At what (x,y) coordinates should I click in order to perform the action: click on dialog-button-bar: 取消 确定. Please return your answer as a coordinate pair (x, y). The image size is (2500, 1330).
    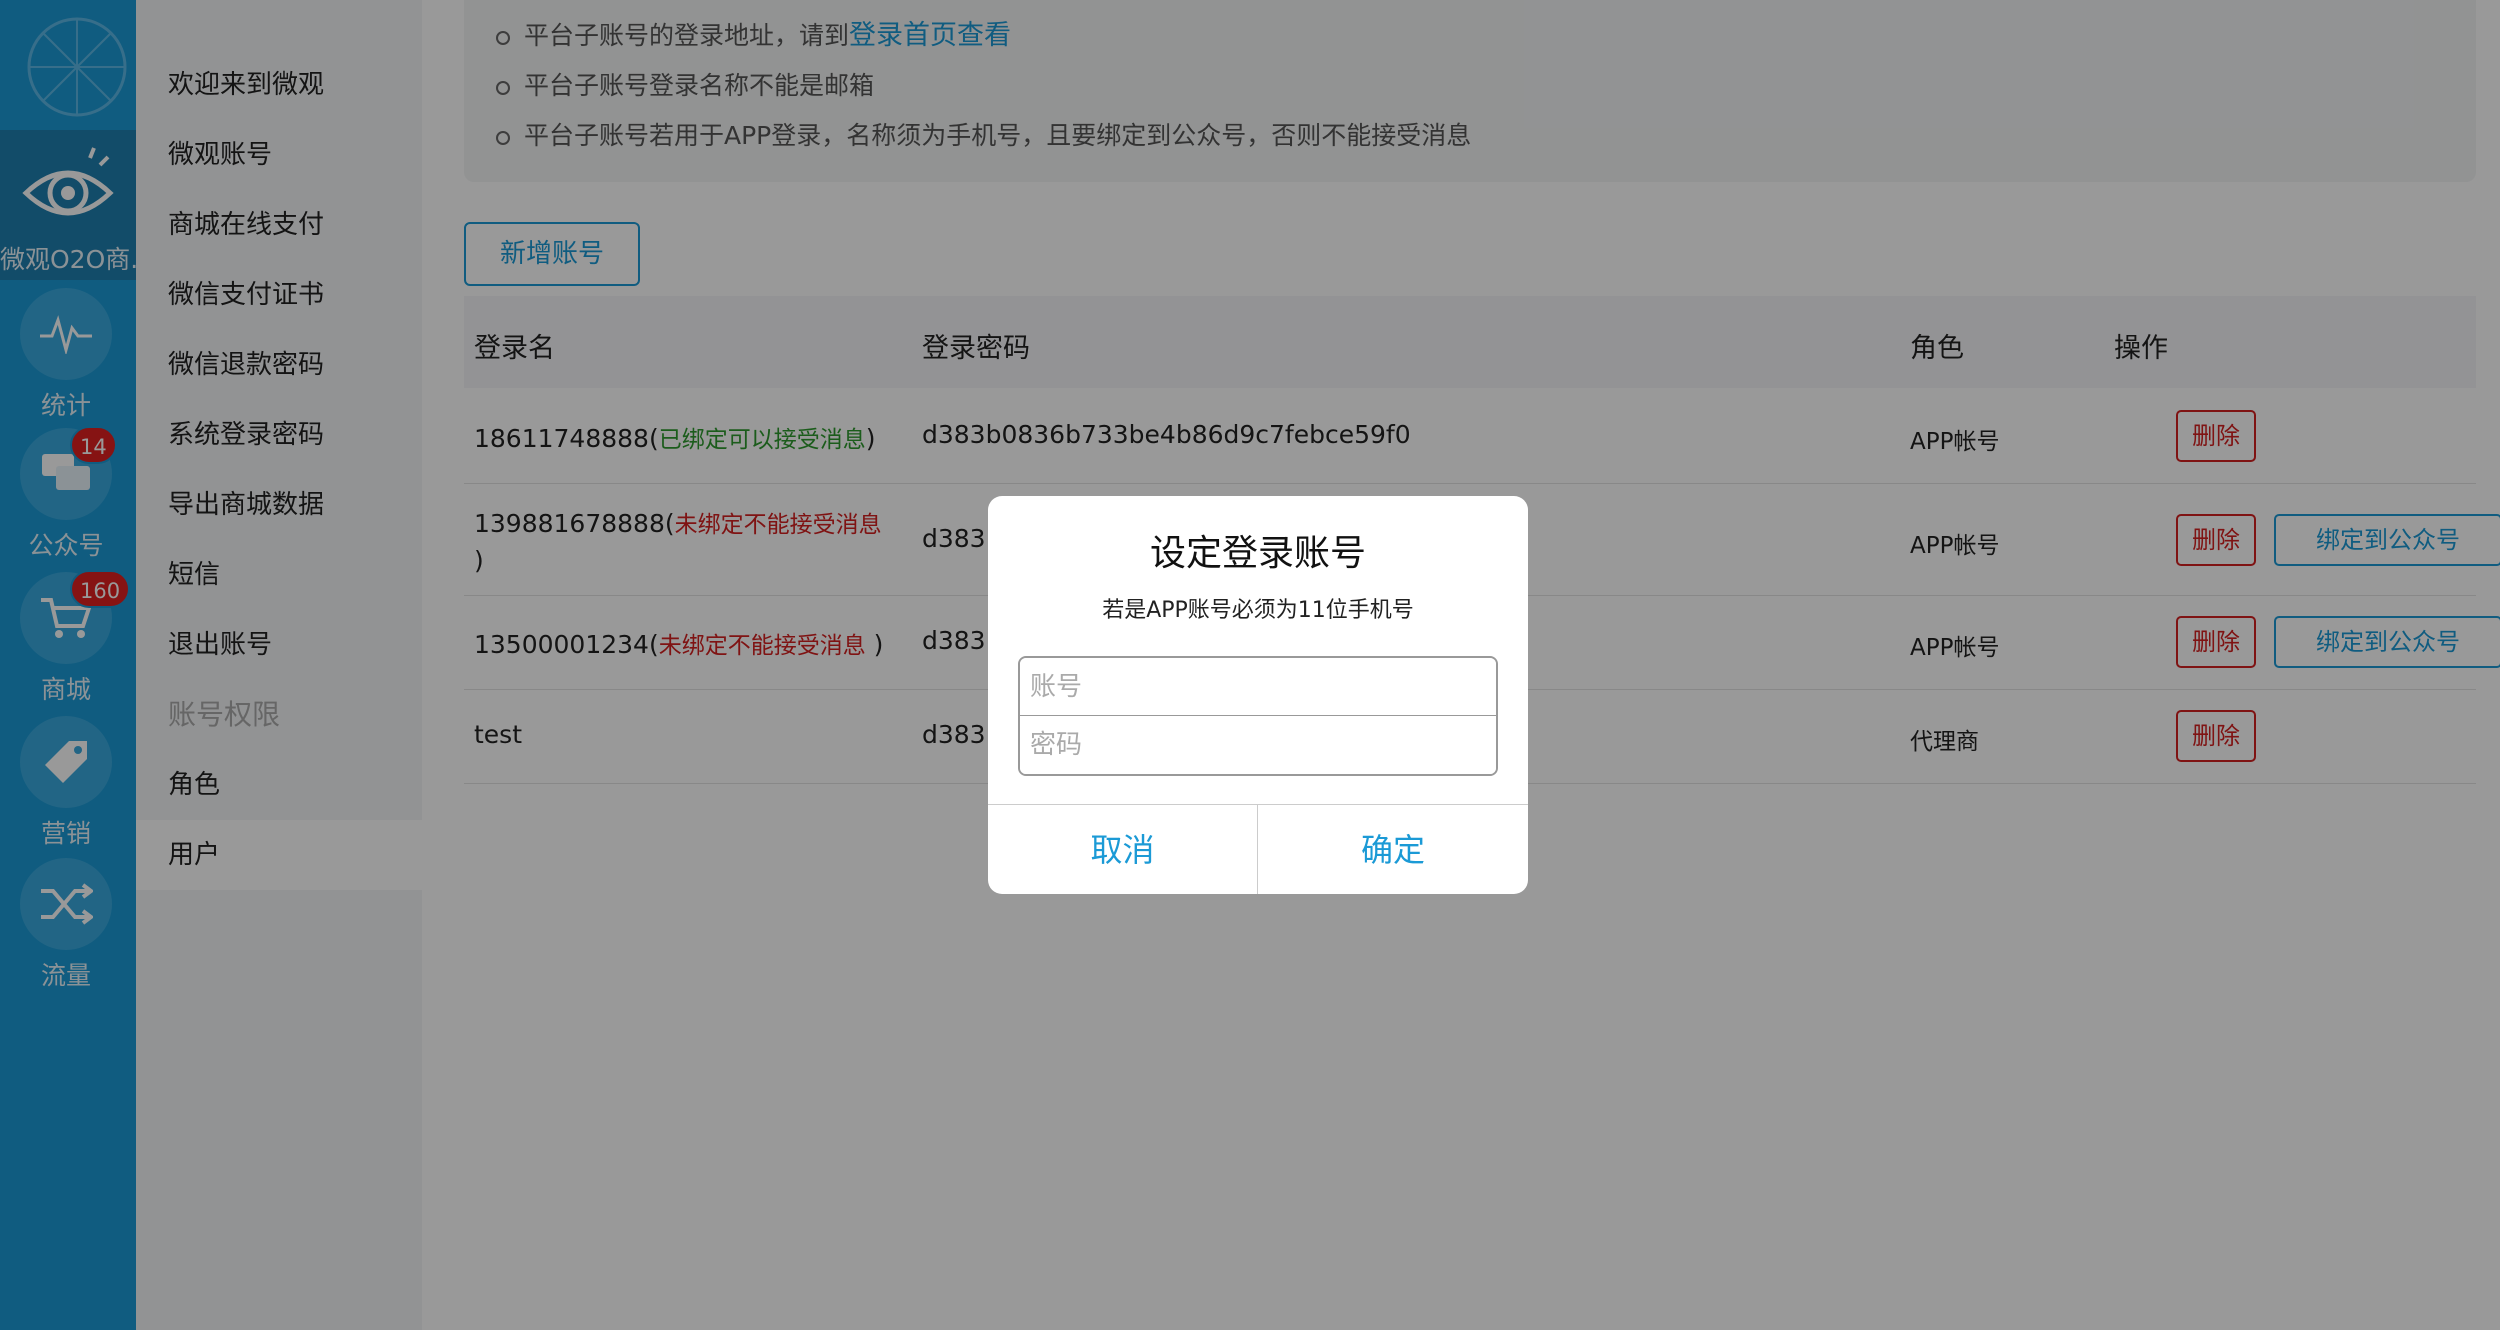
    Looking at the image, I should click on (1258, 849).